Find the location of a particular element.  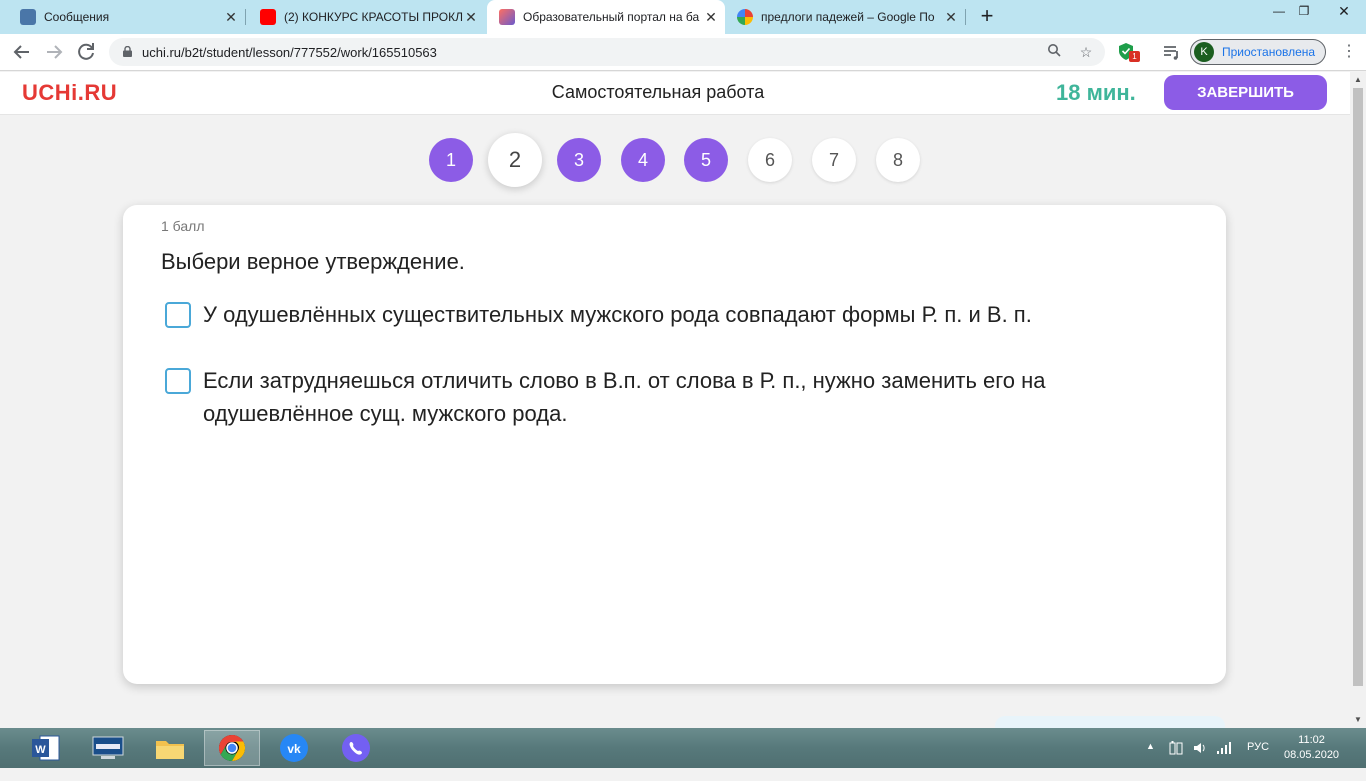

lenovo-icon is located at coordinates (108, 747).